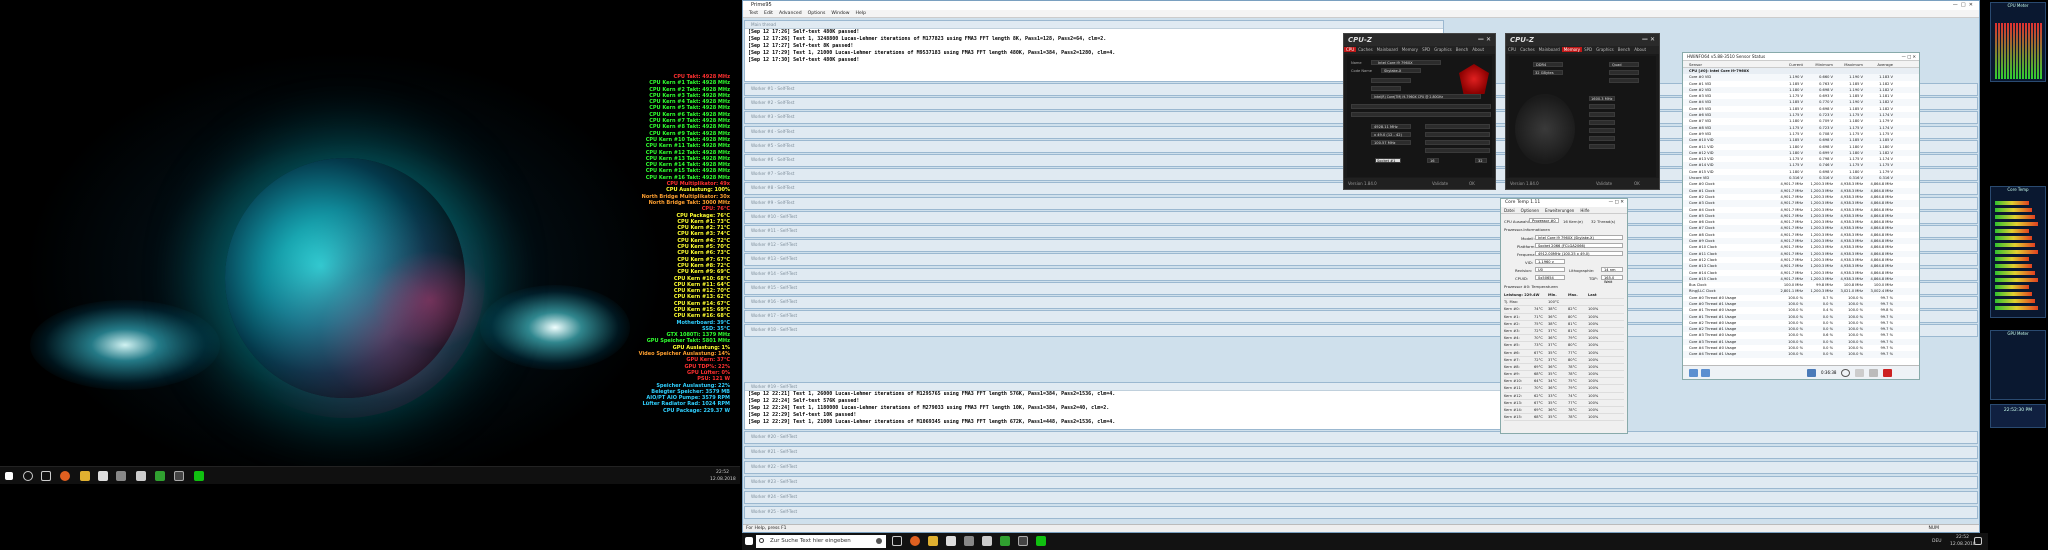 Image resolution: width=2048 pixels, height=550 pixels. What do you see at coordinates (768, 13) in the screenshot?
I see `menu-item-edit: Edit` at bounding box center [768, 13].